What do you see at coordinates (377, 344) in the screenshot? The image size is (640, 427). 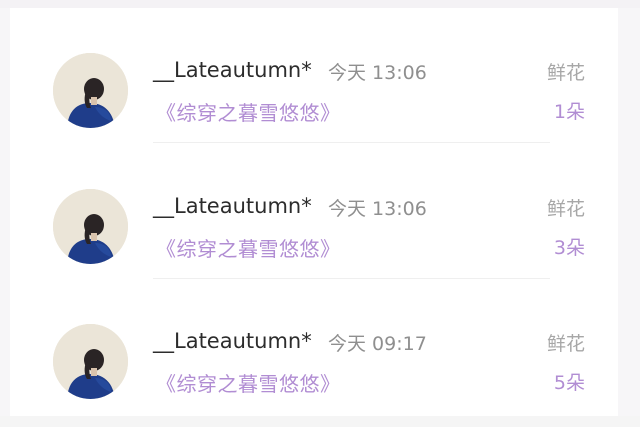 I see `timestamp: 今天 09:17` at bounding box center [377, 344].